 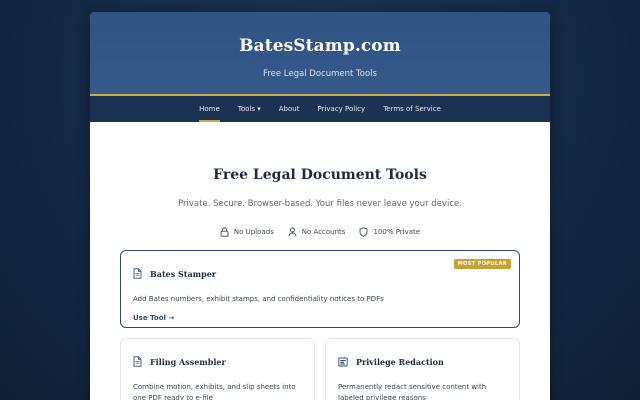 What do you see at coordinates (341, 109) in the screenshot?
I see `nav-privacy-policy: Privacy Policy` at bounding box center [341, 109].